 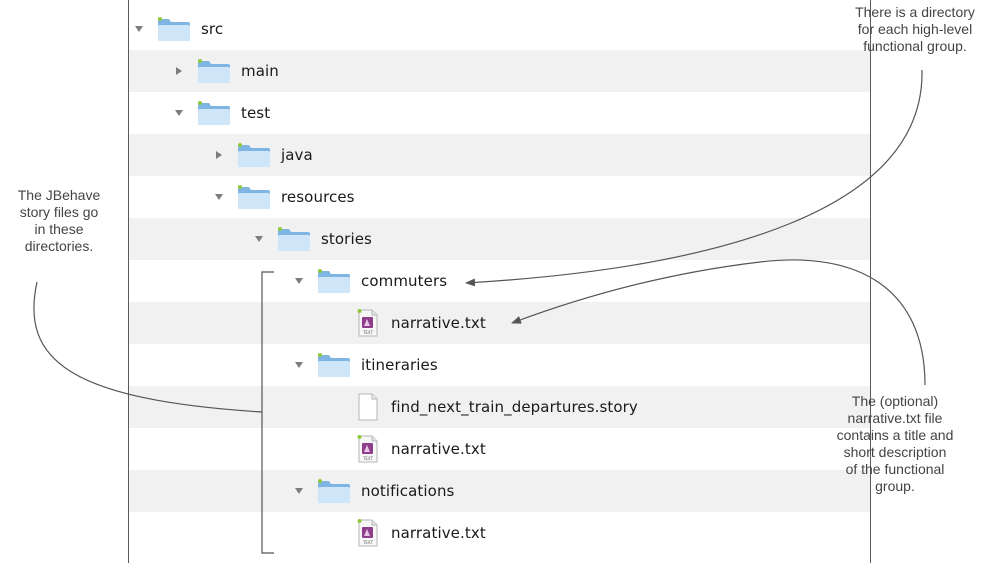 I want to click on story-dirs-connector, so click(x=148, y=347).